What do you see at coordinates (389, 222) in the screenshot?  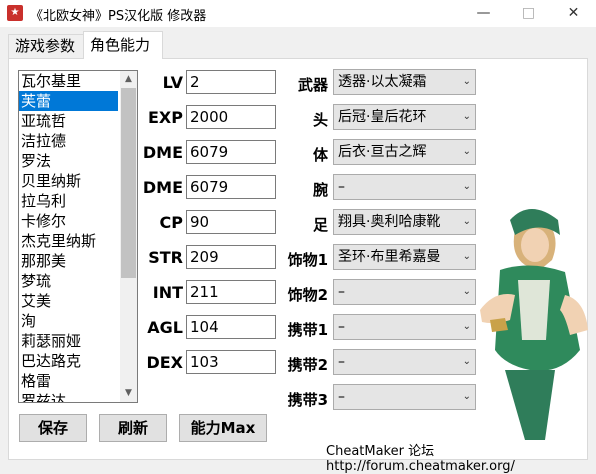 I see `foot-select-value: 翔具·奥利哈康靴` at bounding box center [389, 222].